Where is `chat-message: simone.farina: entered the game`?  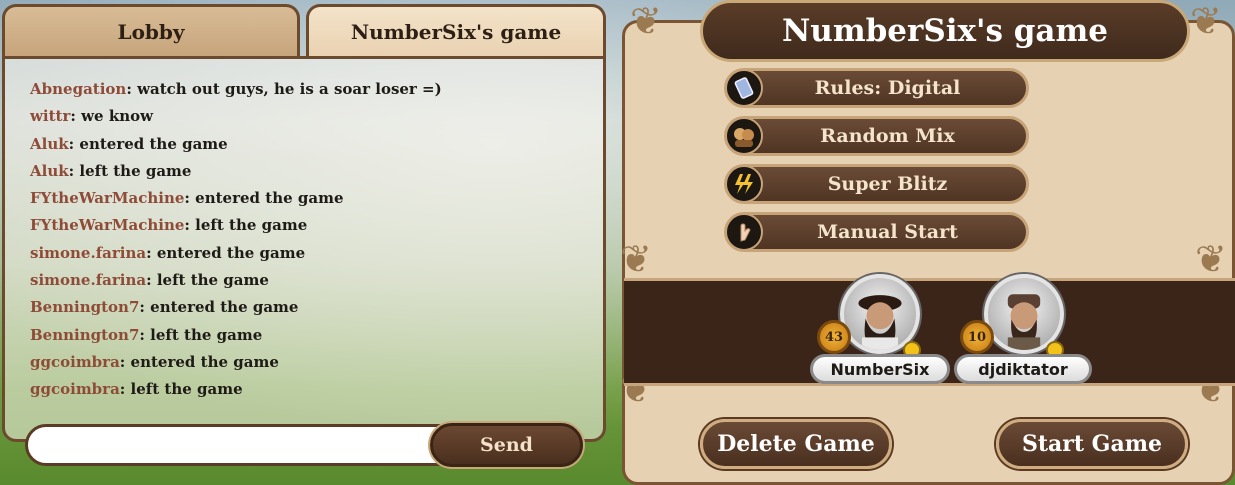 chat-message: simone.farina: entered the game is located at coordinates (310, 253).